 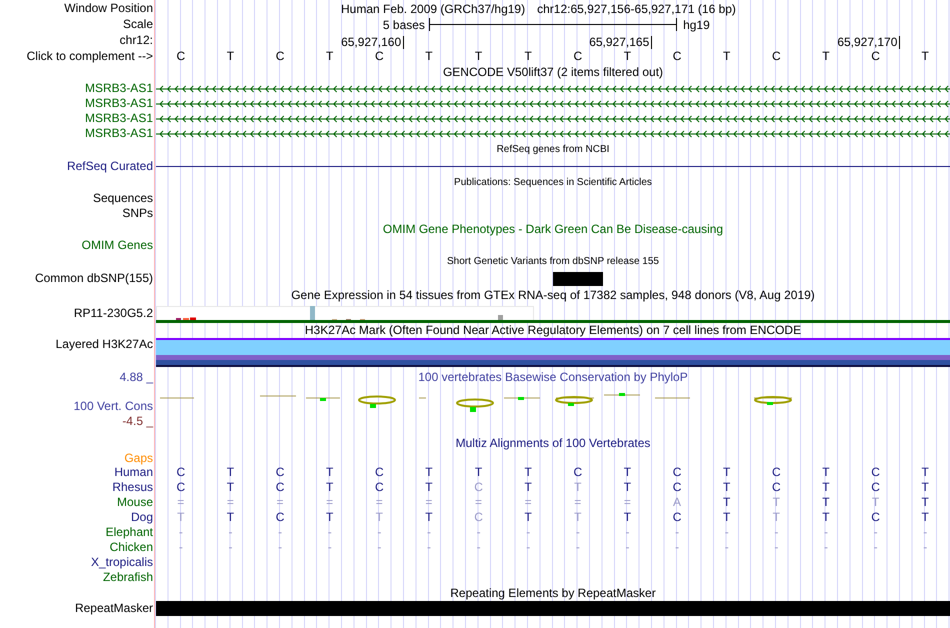 What do you see at coordinates (78, 56) in the screenshot?
I see `complement-link: Click to complement -->` at bounding box center [78, 56].